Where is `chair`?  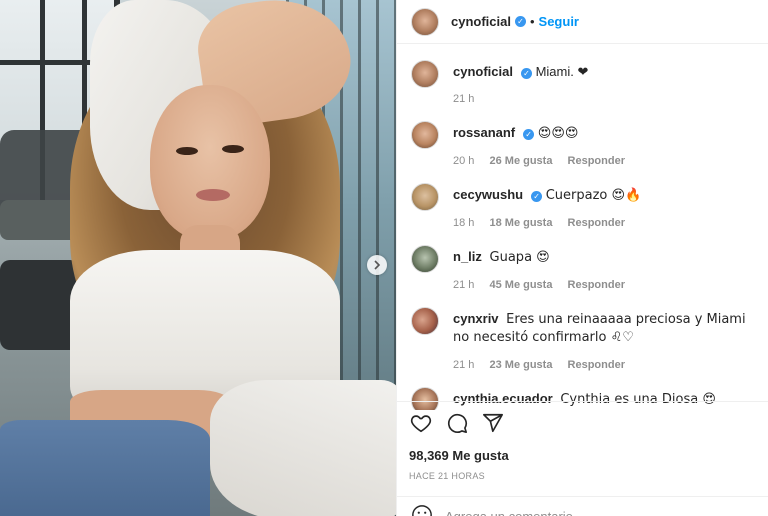
chair is located at coordinates (40, 305).